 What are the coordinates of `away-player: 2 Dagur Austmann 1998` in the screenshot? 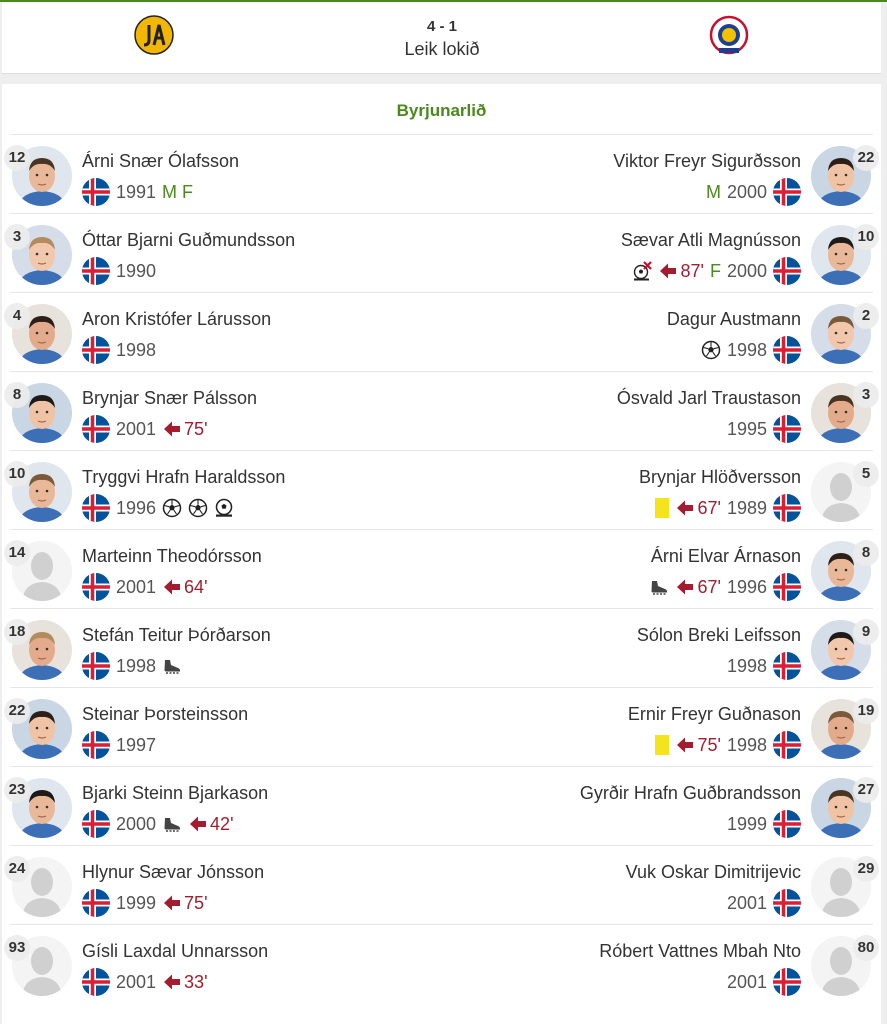 It's located at (666, 332).